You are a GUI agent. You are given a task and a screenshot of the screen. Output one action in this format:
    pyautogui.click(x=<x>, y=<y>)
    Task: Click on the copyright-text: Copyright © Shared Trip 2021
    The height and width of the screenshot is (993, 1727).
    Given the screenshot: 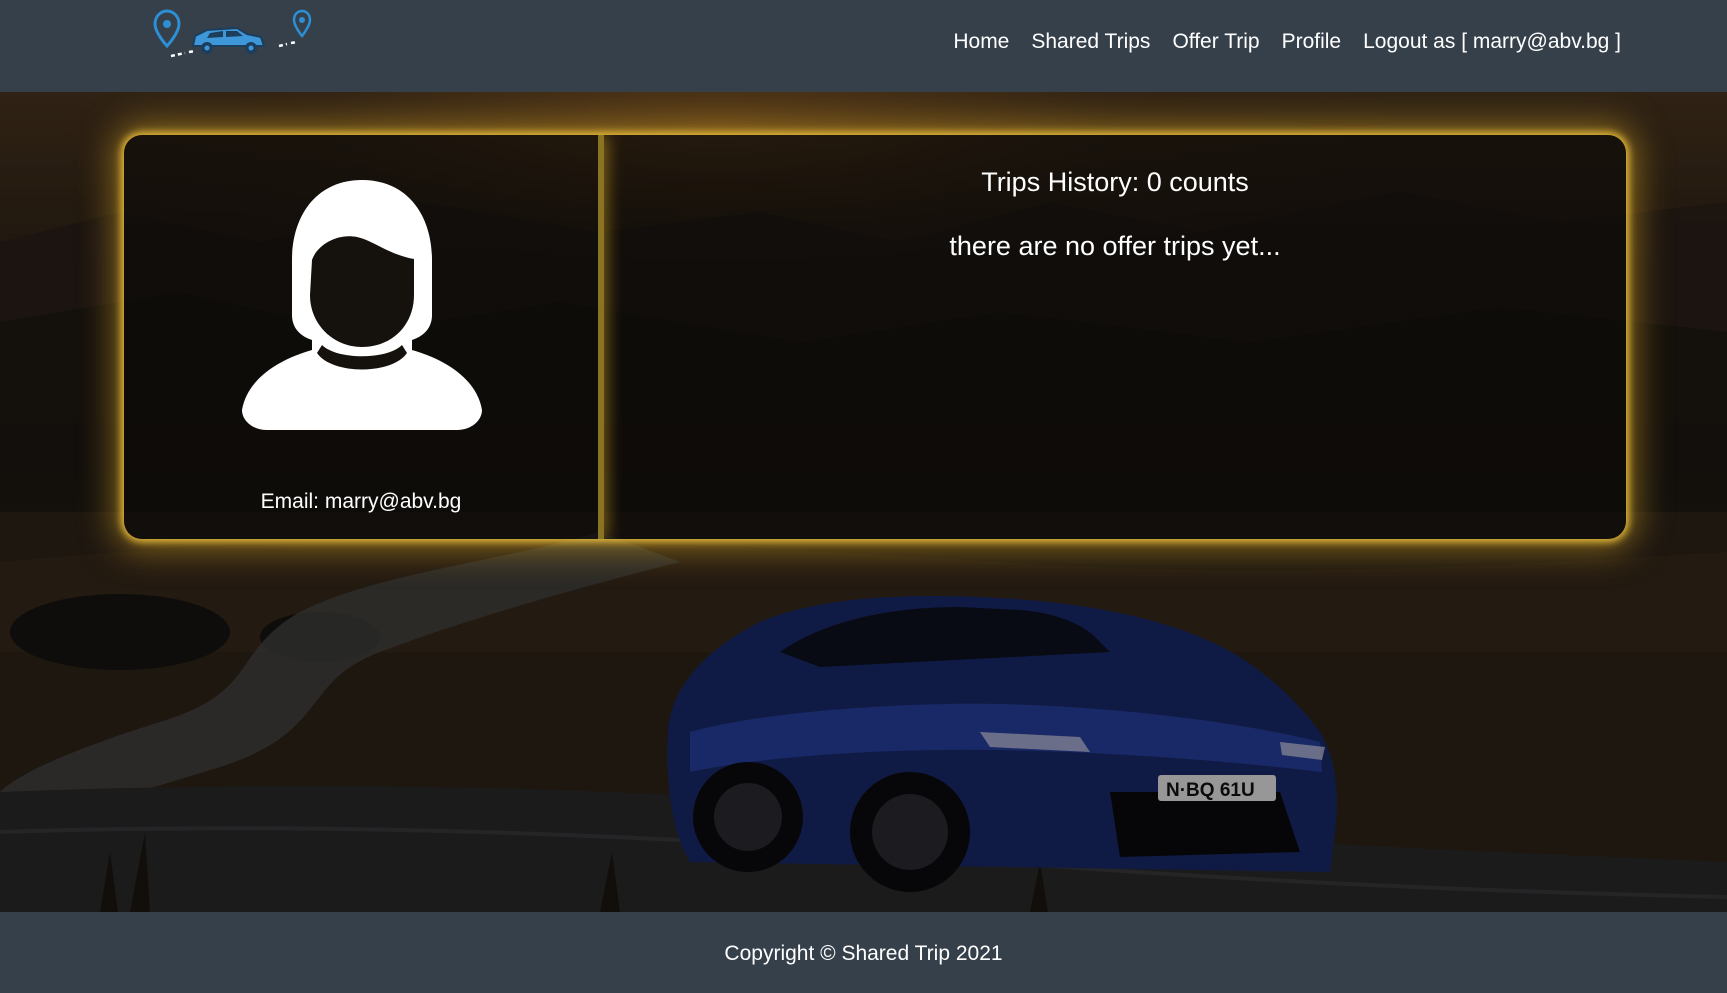 What is the action you would take?
    pyautogui.click(x=863, y=953)
    